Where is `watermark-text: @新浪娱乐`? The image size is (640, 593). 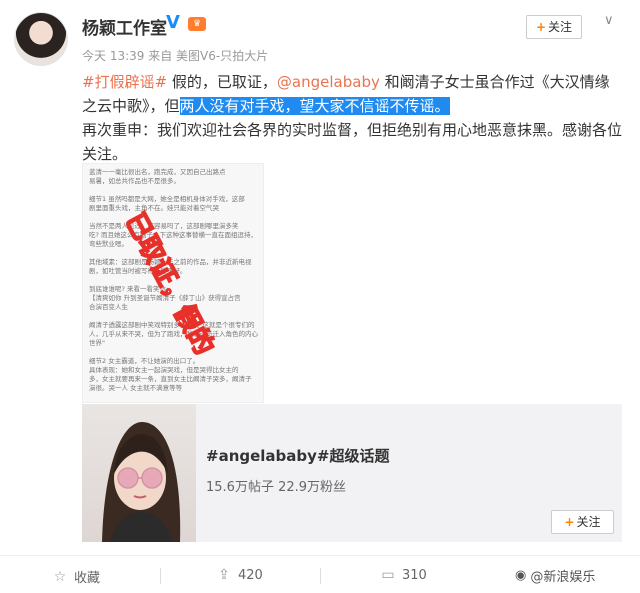 watermark-text: @新浪娱乐 is located at coordinates (563, 577).